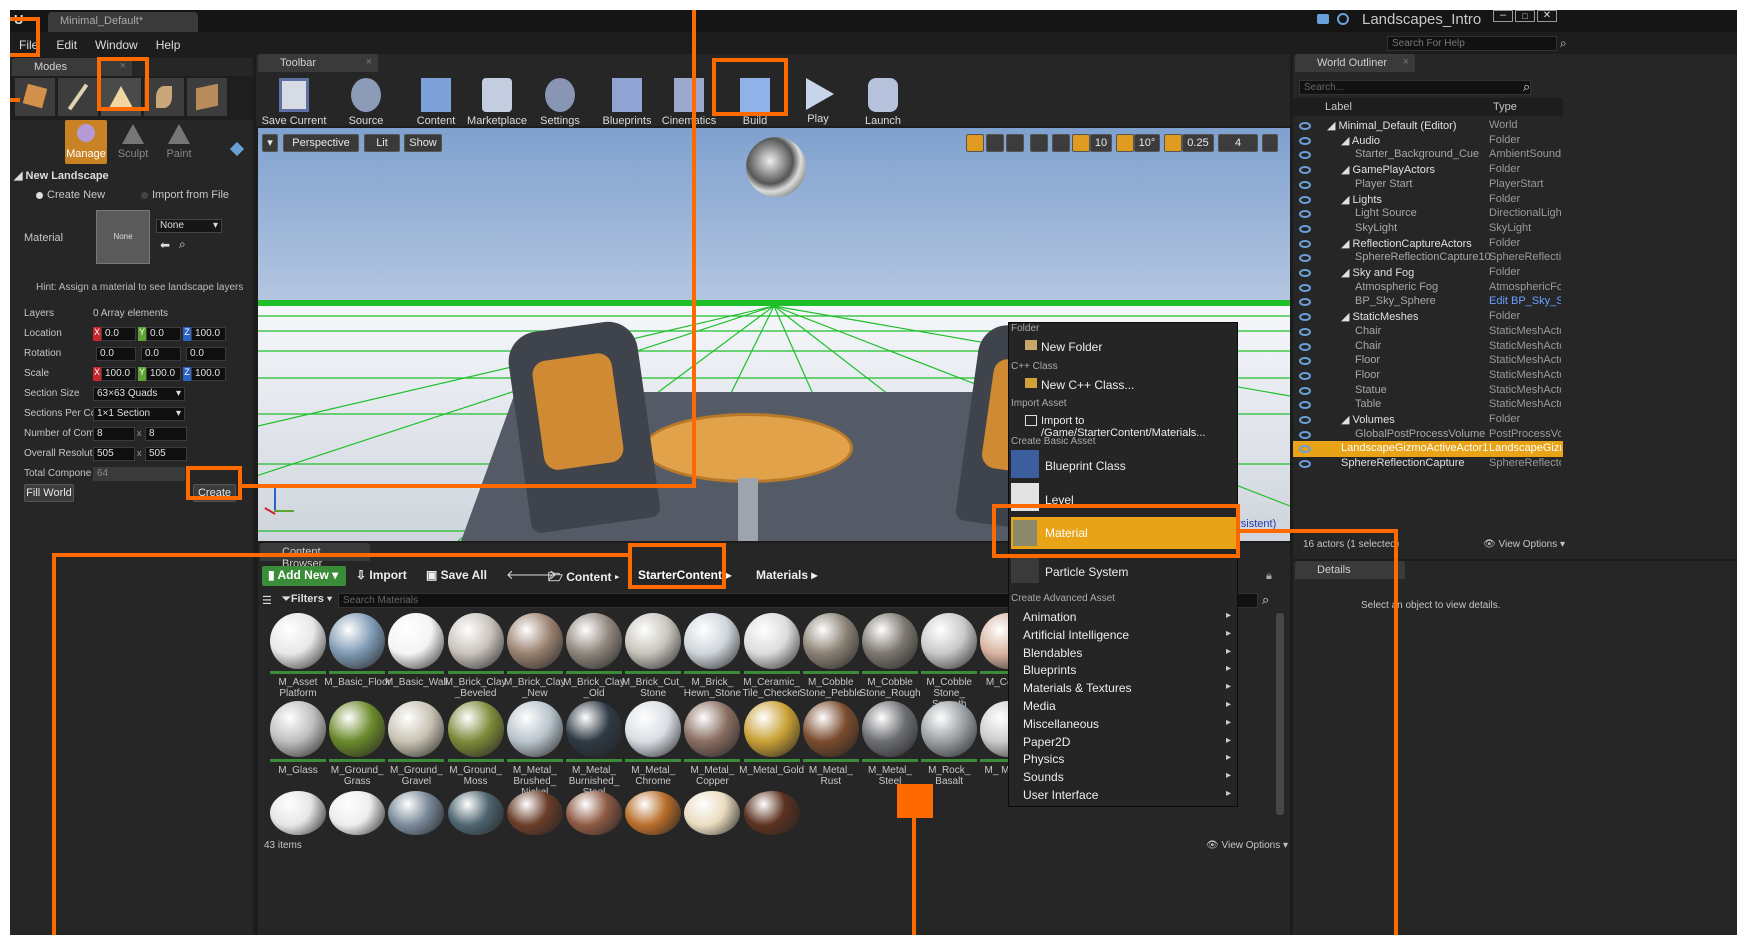 This screenshot has height=935, width=1737. What do you see at coordinates (1428, 317) in the screenshot?
I see `outliner-row: ◢ StaticMeshes Folder` at bounding box center [1428, 317].